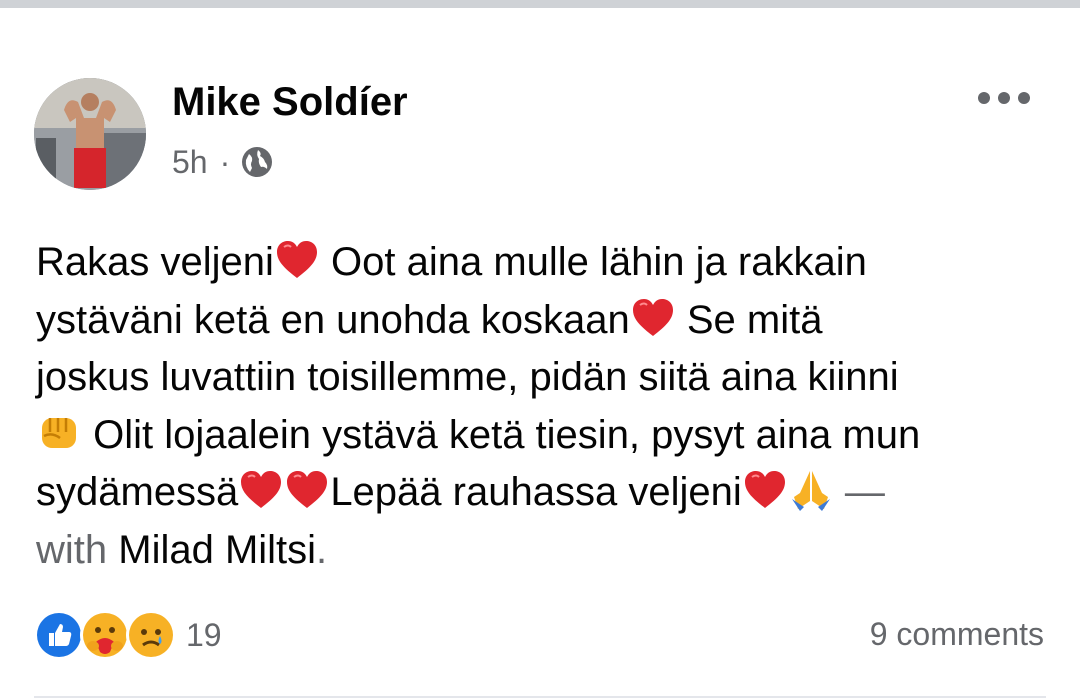 The width and height of the screenshot is (1080, 699). Describe the element at coordinates (749, 319) in the screenshot. I see `post-text-segment: Se mitä` at that location.